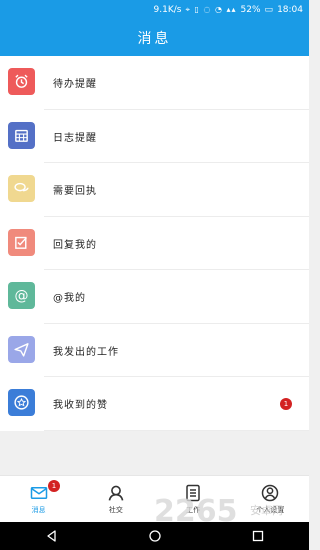 The height and width of the screenshot is (550, 320). Describe the element at coordinates (154, 136) in the screenshot. I see `list-item-log-reminder: 日志提醒` at that location.